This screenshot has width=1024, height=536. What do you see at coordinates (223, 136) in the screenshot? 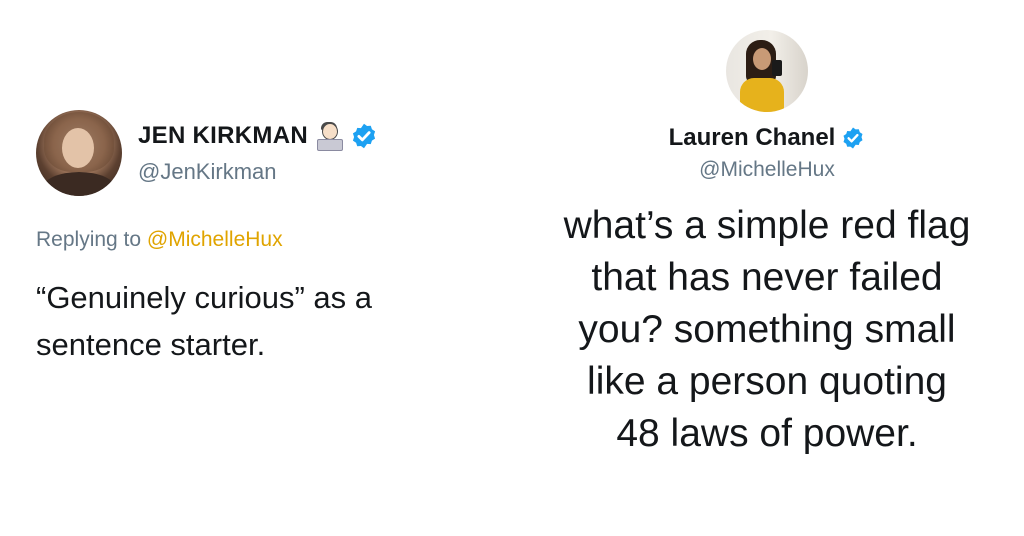
I see `reply-display-name: JEN KIRKMAN` at bounding box center [223, 136].